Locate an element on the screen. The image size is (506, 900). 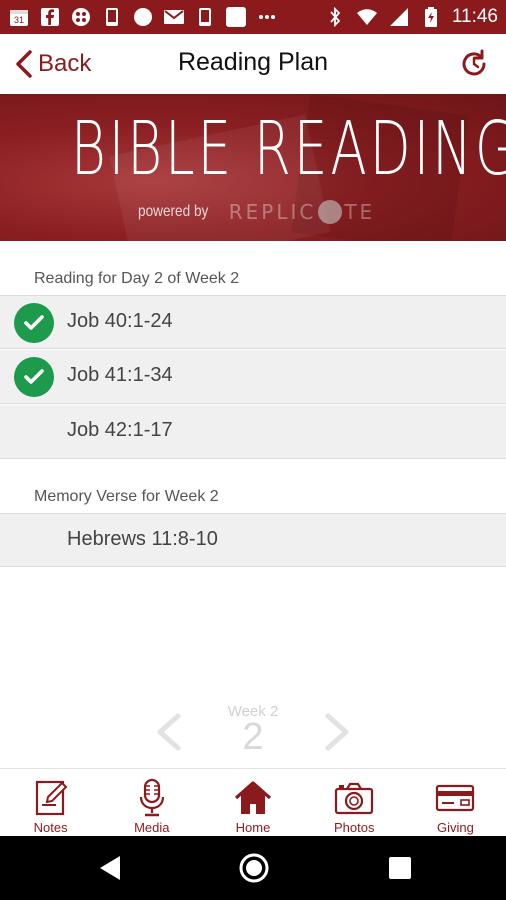
tab-media-label: Media is located at coordinates (152, 827).